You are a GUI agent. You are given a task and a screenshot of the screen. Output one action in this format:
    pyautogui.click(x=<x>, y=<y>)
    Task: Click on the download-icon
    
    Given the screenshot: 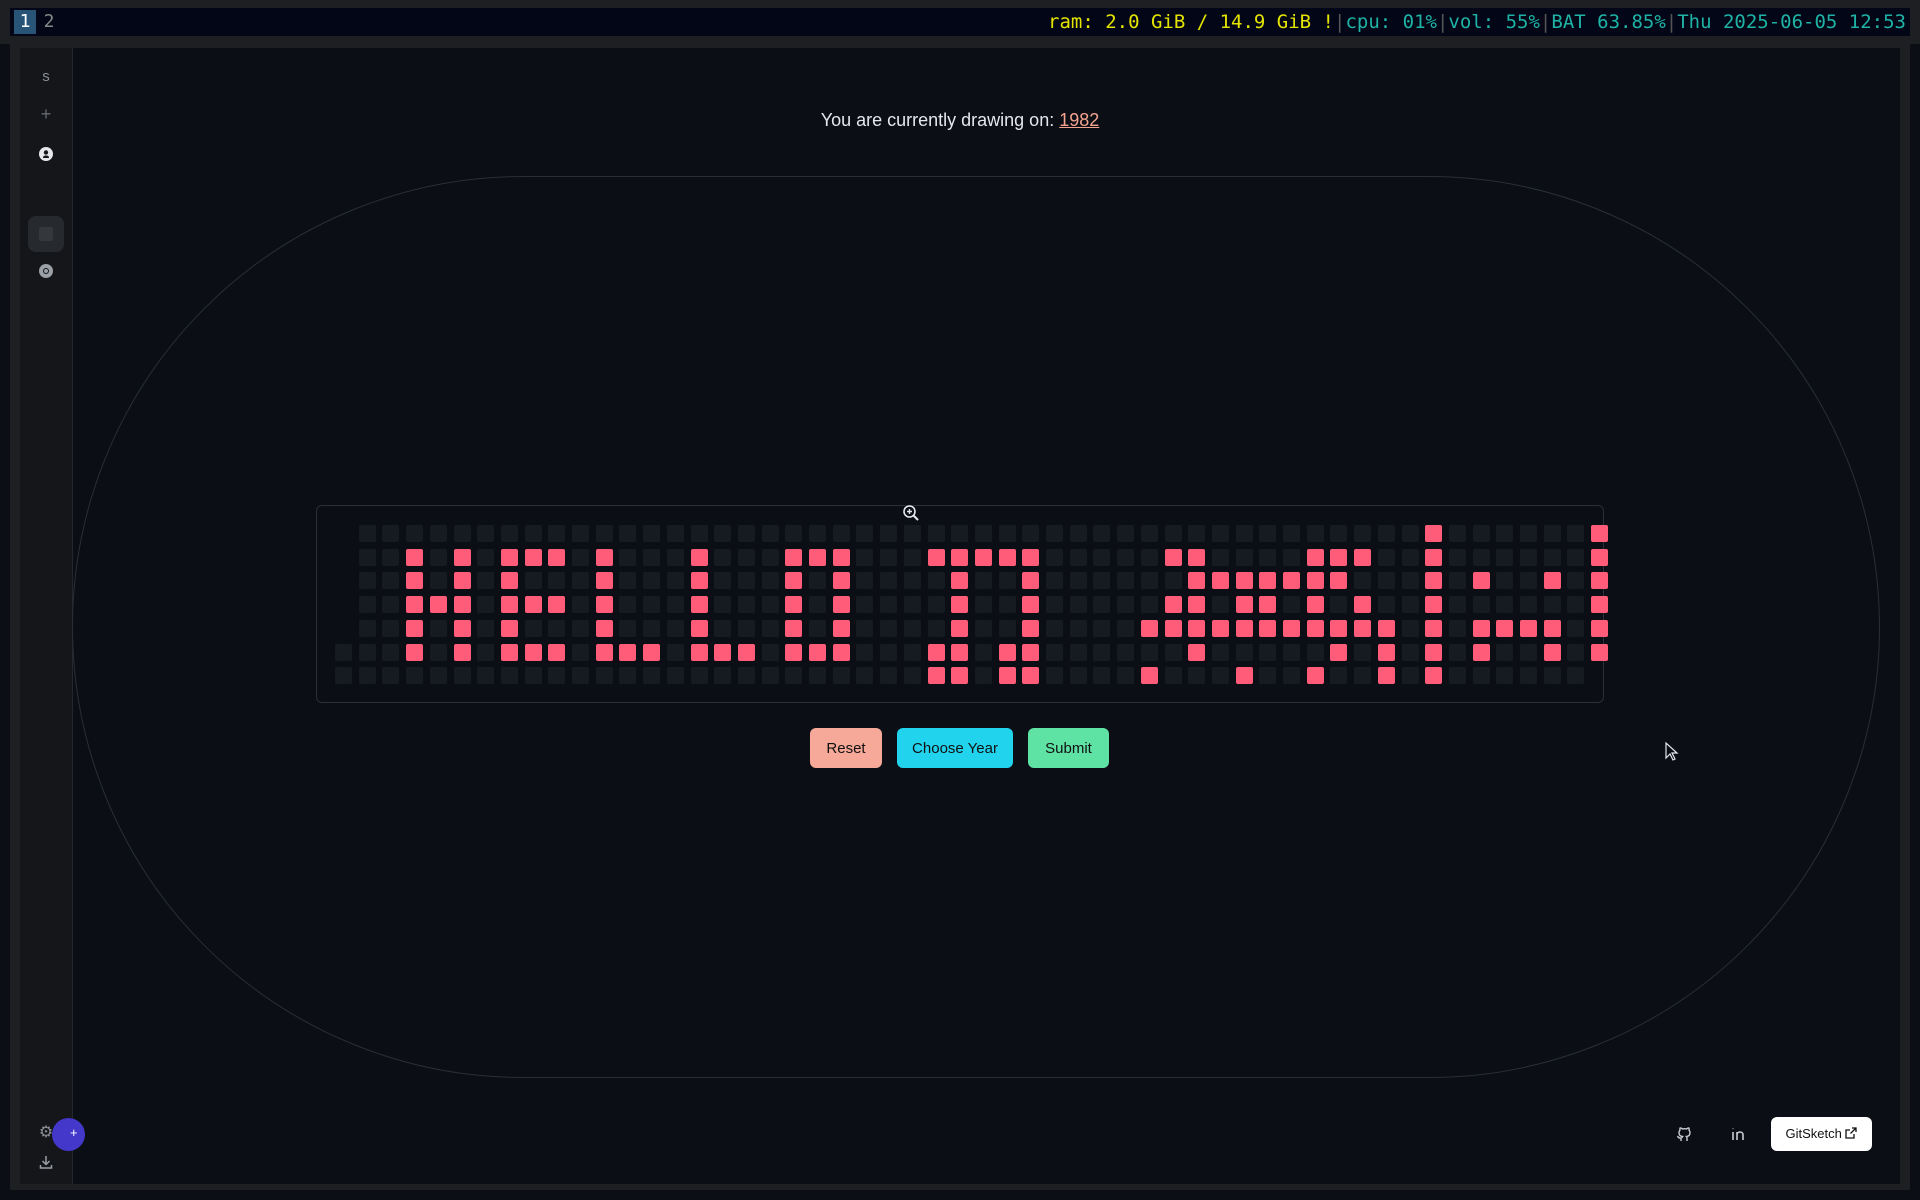 What is the action you would take?
    pyautogui.click(x=46, y=1164)
    